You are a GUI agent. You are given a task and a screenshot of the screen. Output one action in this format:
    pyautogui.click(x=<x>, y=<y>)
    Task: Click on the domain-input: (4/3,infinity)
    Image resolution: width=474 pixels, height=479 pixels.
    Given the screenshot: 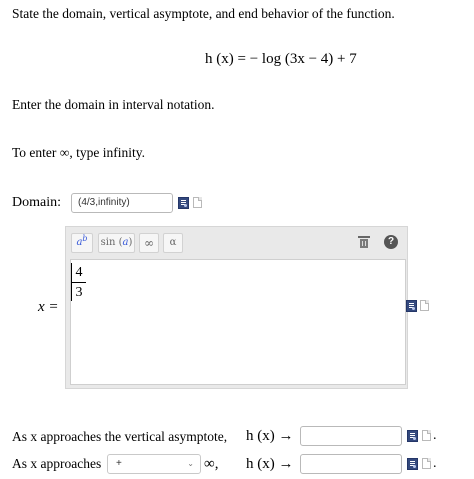 What is the action you would take?
    pyautogui.click(x=122, y=203)
    